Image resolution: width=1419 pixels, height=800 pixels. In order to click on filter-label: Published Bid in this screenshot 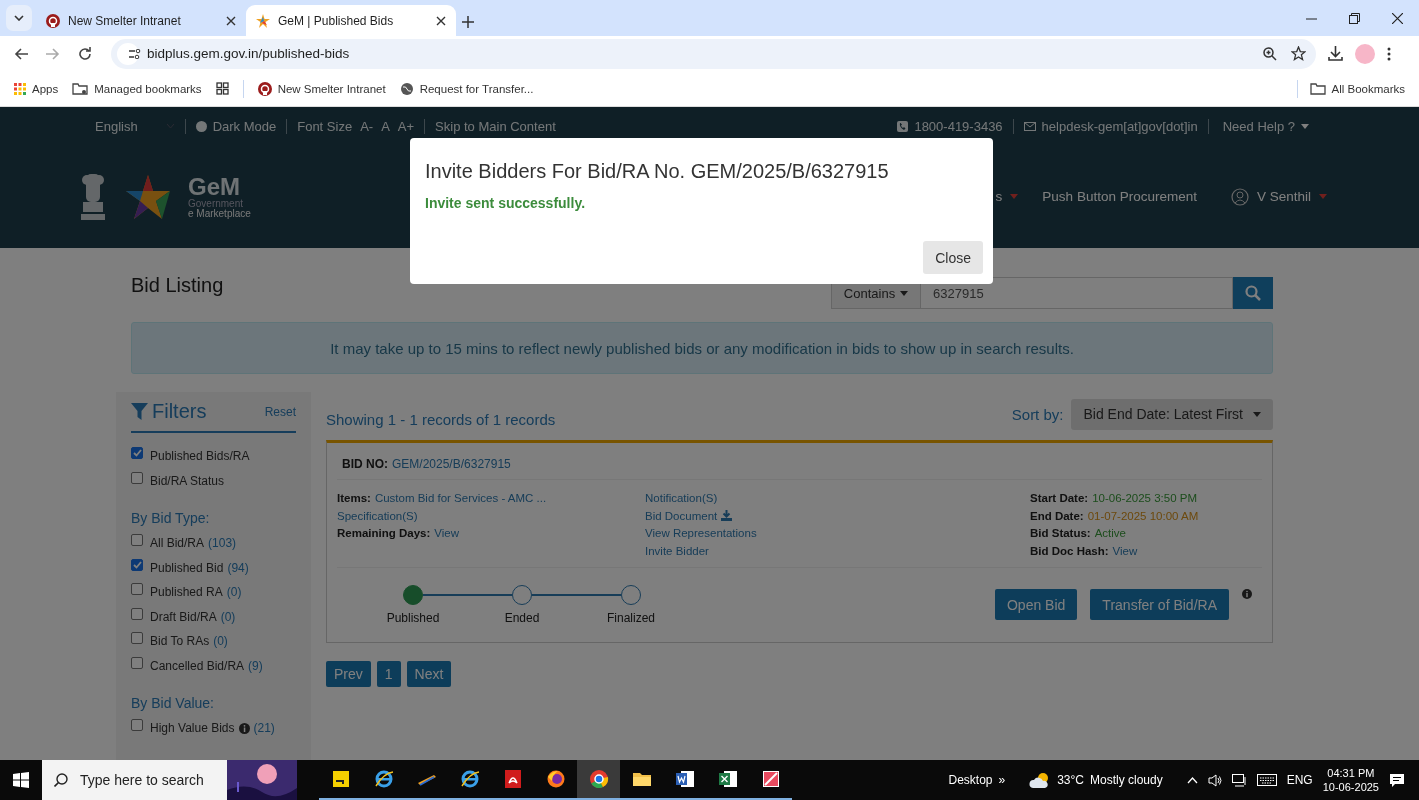, I will do `click(187, 567)`.